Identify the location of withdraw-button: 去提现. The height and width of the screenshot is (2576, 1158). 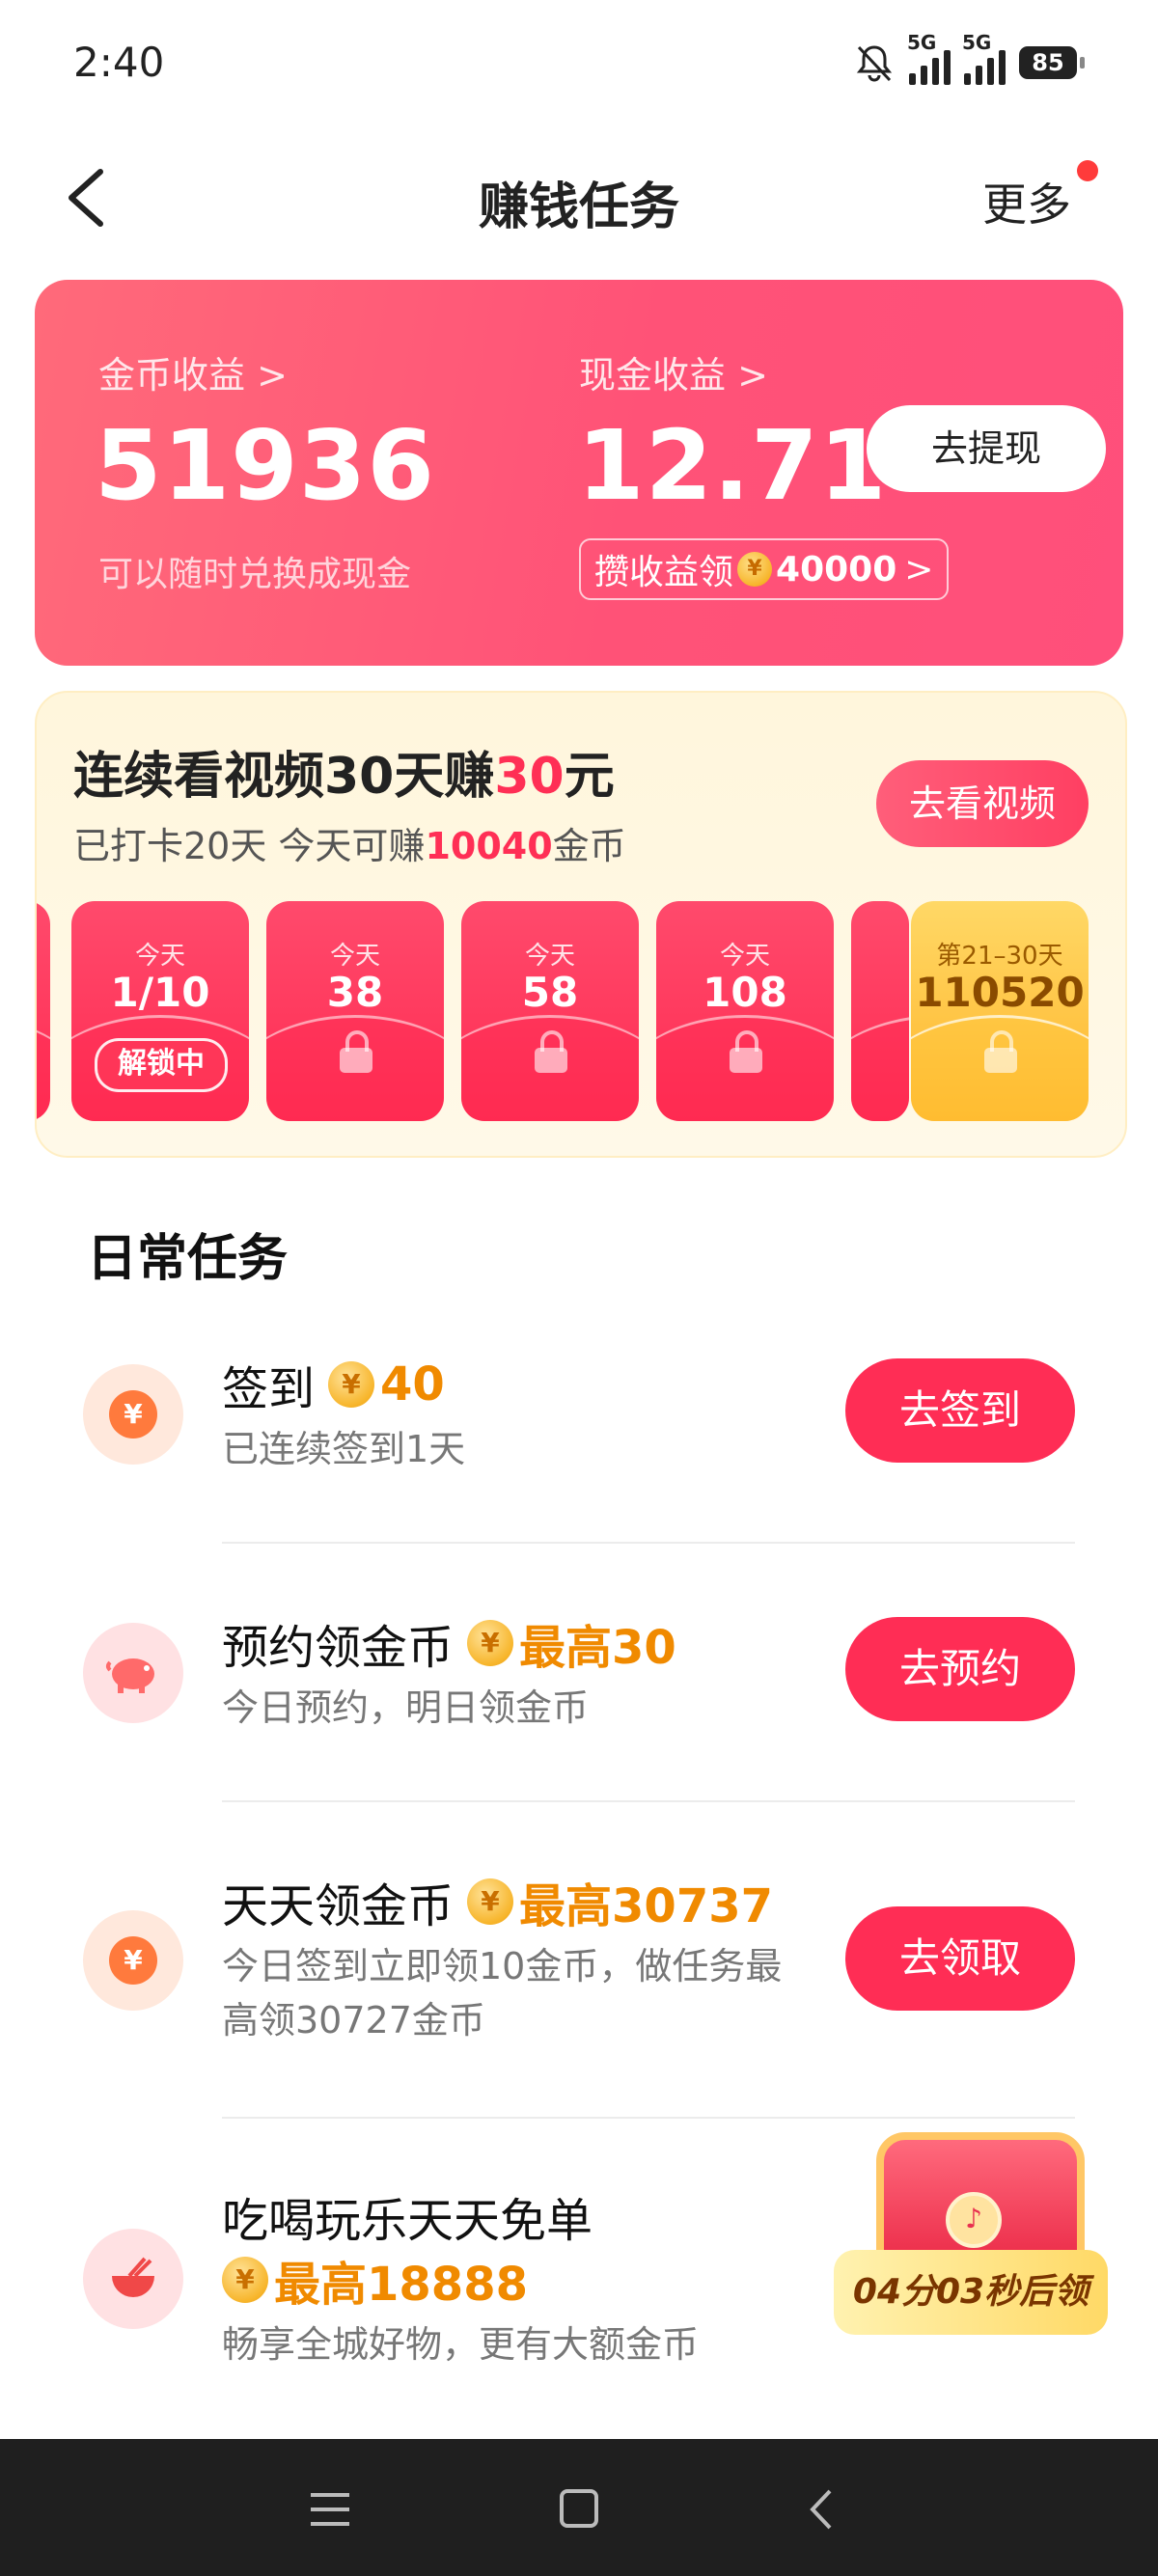
(986, 448).